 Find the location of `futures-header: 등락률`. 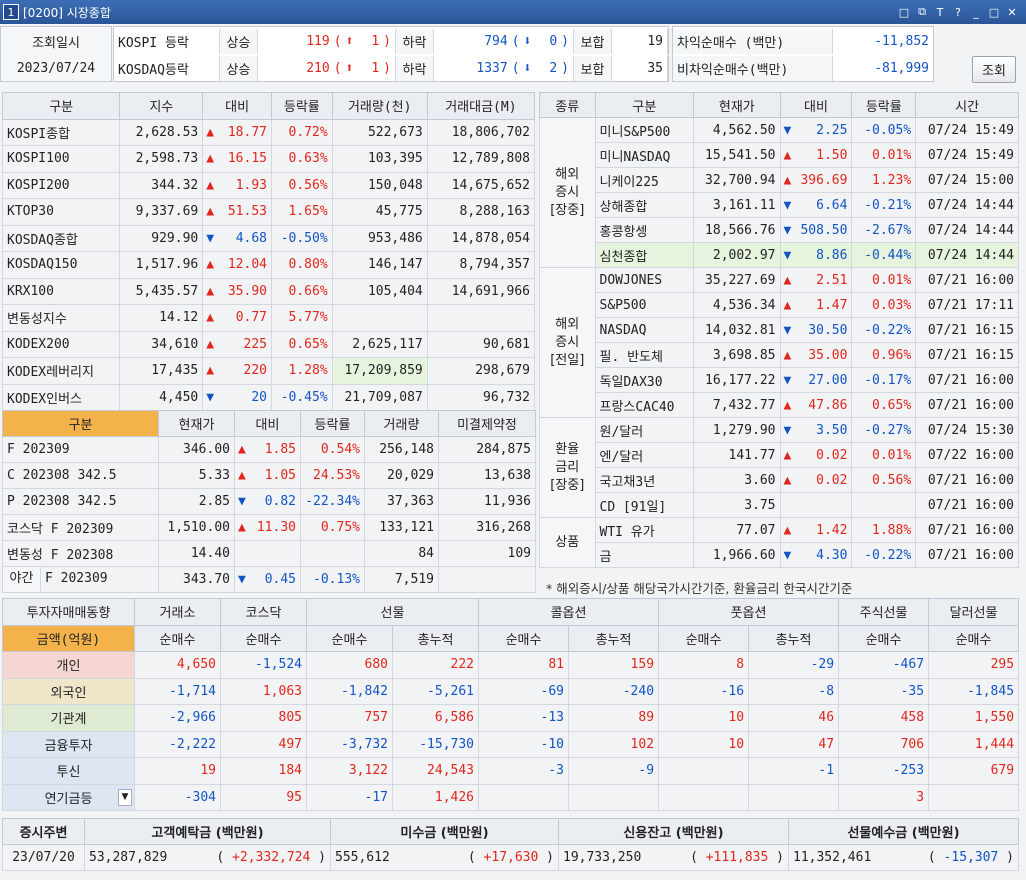

futures-header: 등락률 is located at coordinates (332, 423).